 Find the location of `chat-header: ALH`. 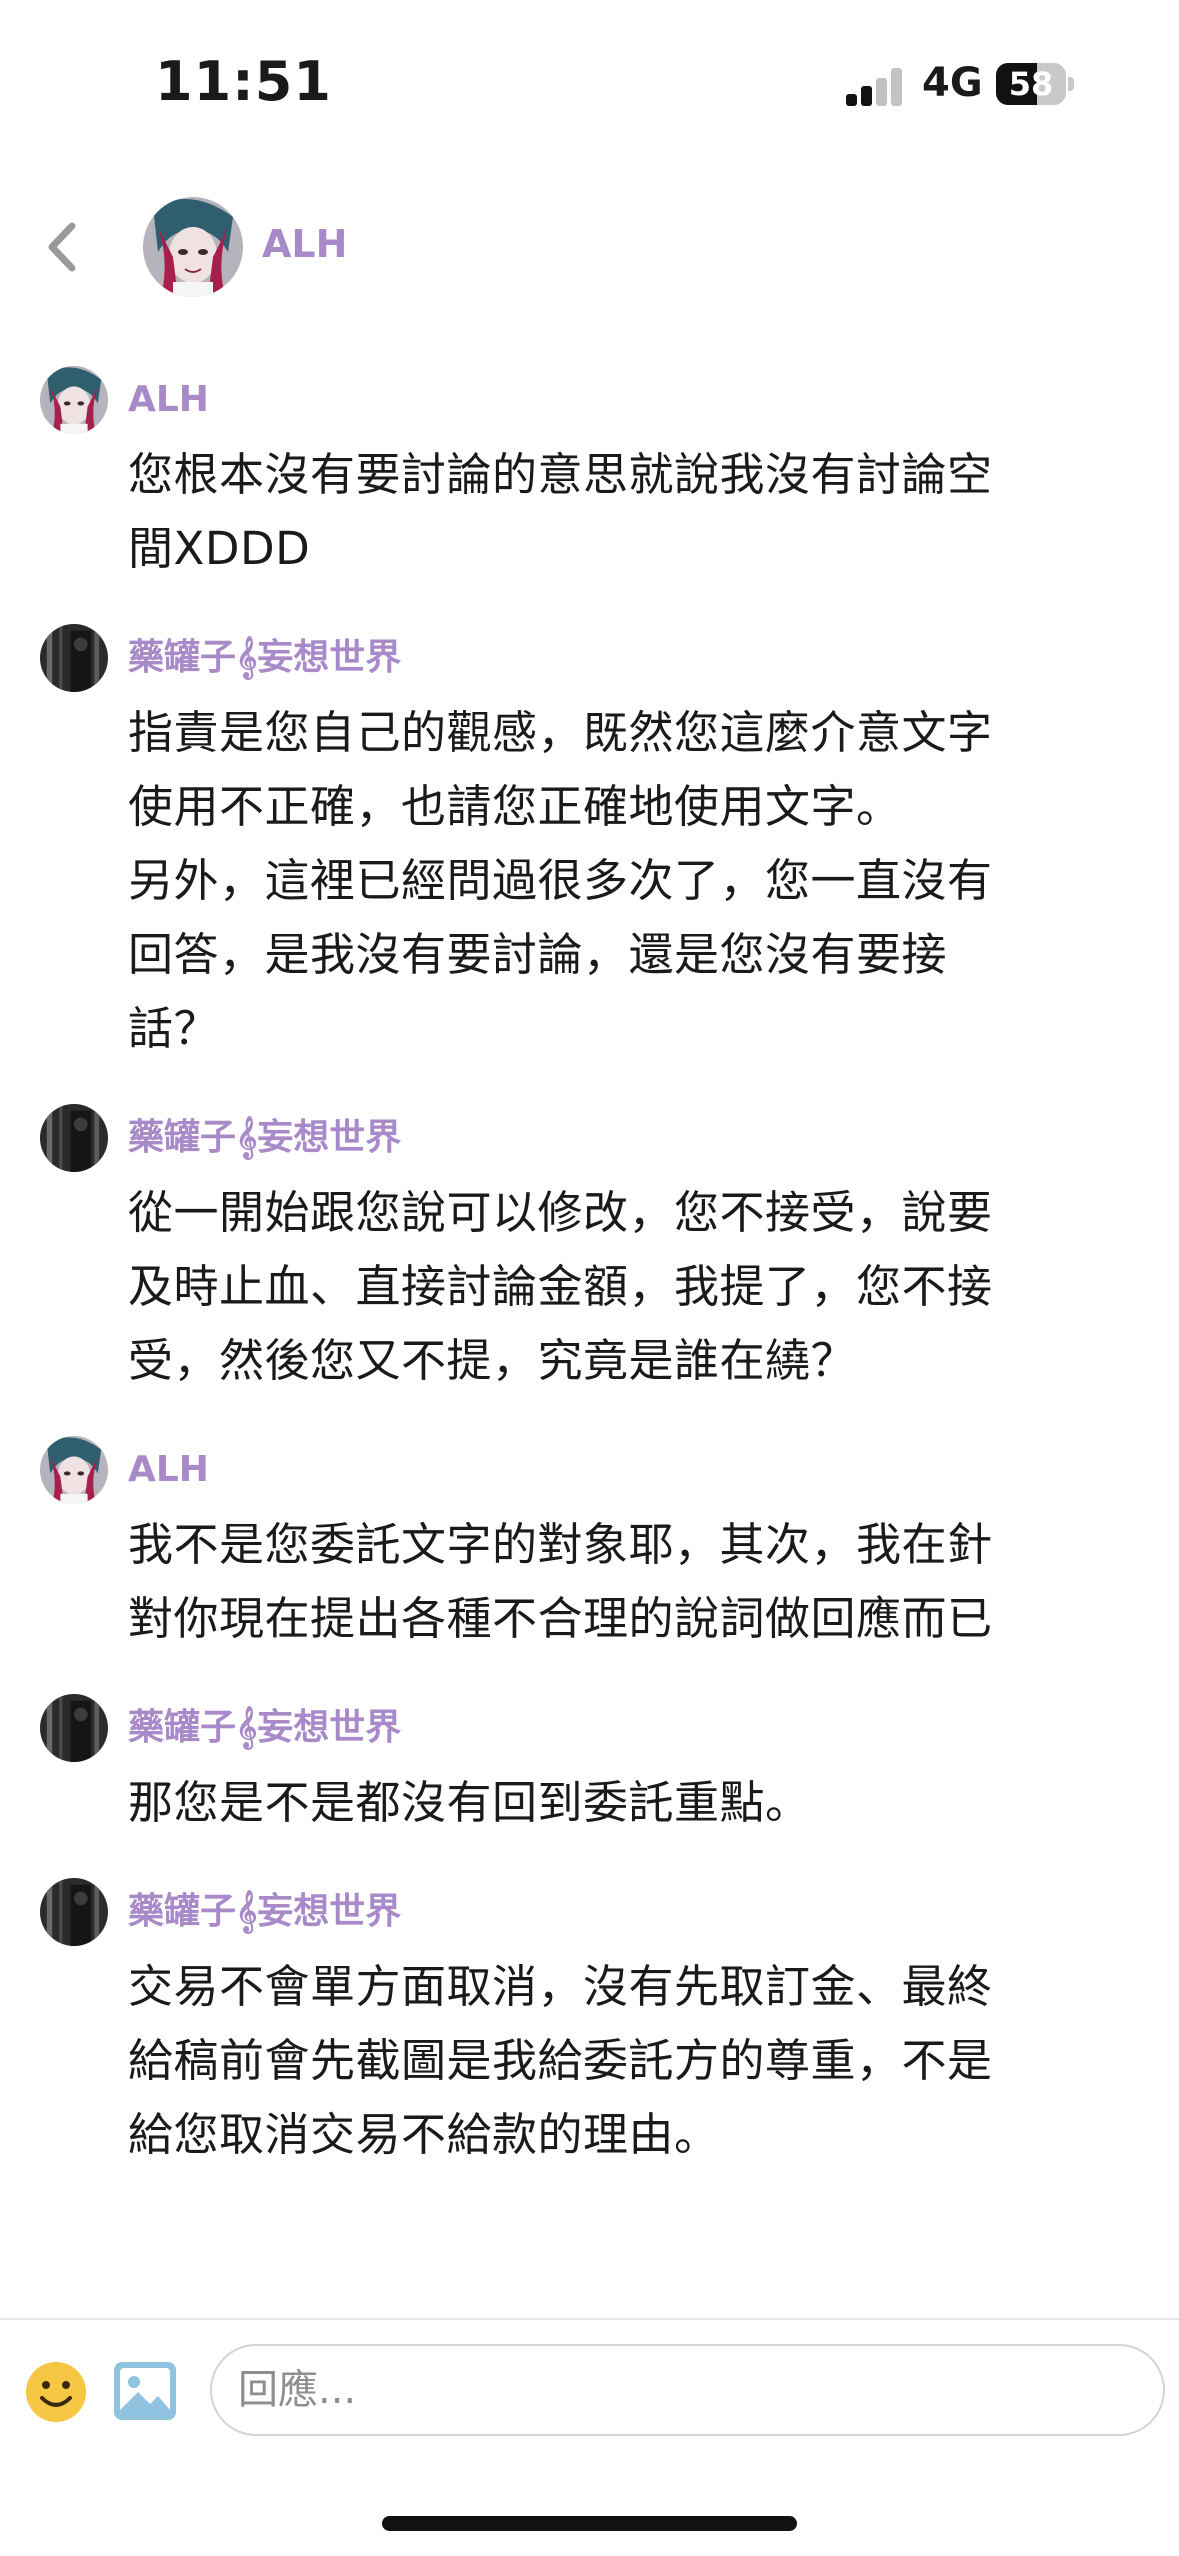

chat-header: ALH is located at coordinates (589, 250).